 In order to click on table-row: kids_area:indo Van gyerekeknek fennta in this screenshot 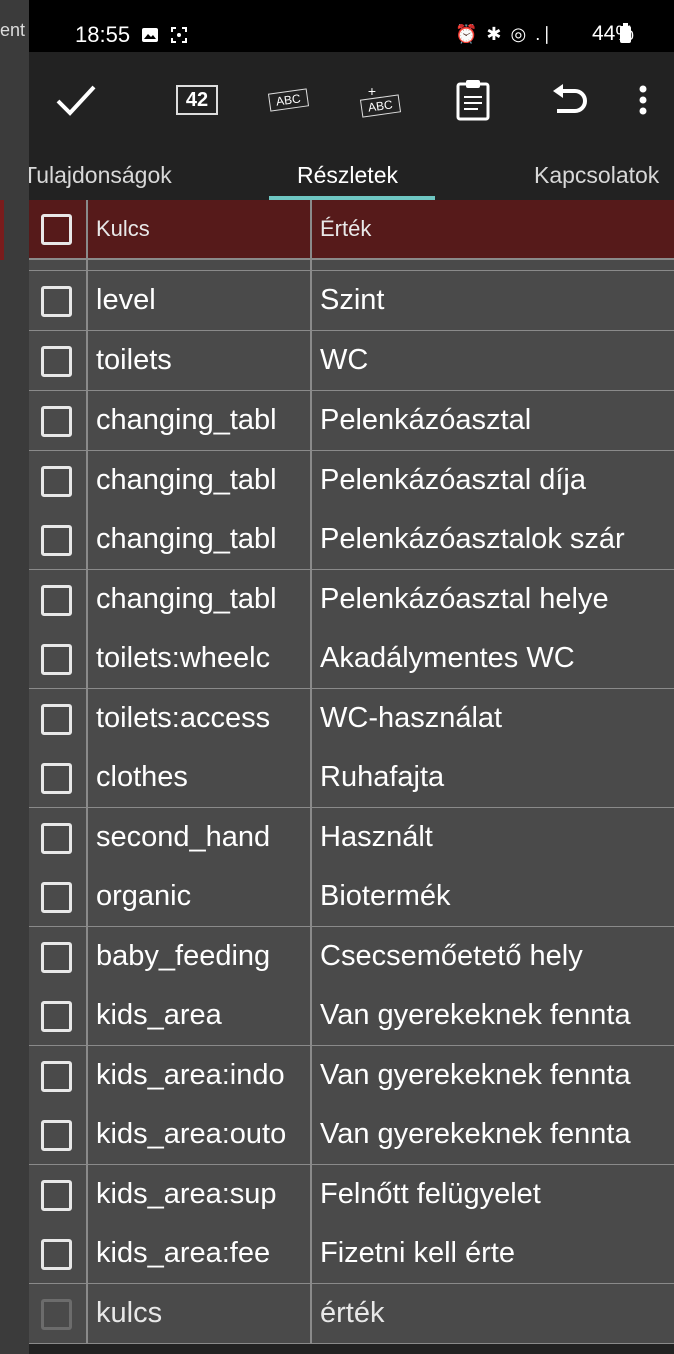, I will do `click(351, 1076)`.